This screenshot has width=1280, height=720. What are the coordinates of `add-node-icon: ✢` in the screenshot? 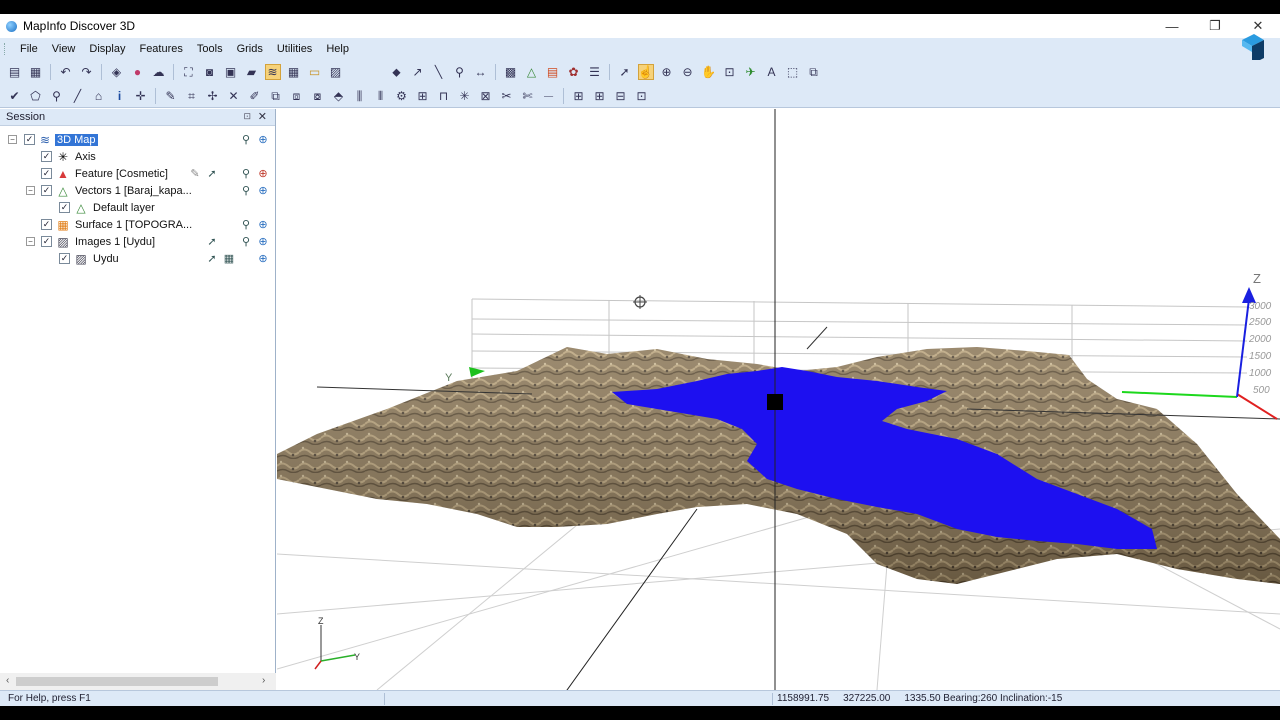 It's located at (213, 96).